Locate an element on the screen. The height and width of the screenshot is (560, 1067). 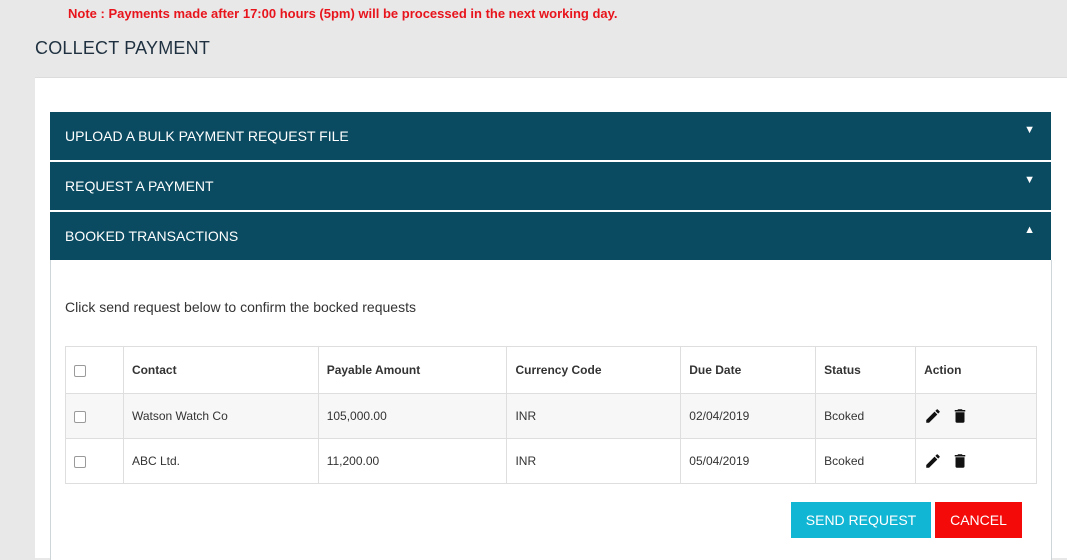
cell-due-date: 05/04/2019 is located at coordinates (748, 461).